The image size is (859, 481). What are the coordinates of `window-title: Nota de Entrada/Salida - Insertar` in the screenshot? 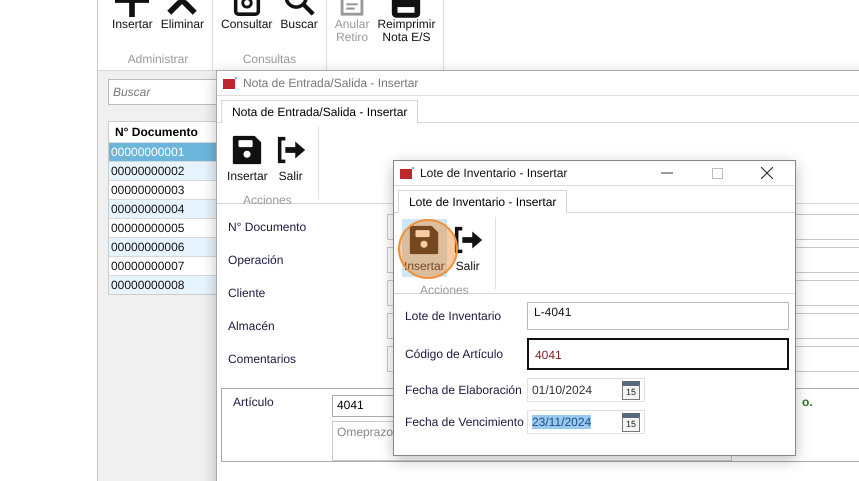 It's located at (331, 83).